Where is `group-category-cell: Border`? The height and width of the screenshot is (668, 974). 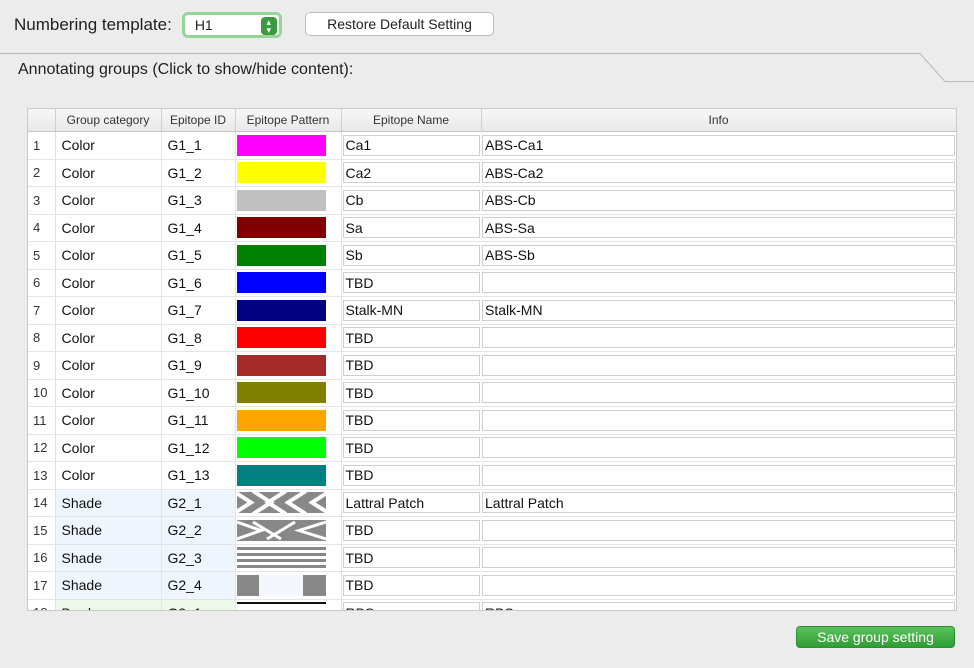
group-category-cell: Border is located at coordinates (108, 604).